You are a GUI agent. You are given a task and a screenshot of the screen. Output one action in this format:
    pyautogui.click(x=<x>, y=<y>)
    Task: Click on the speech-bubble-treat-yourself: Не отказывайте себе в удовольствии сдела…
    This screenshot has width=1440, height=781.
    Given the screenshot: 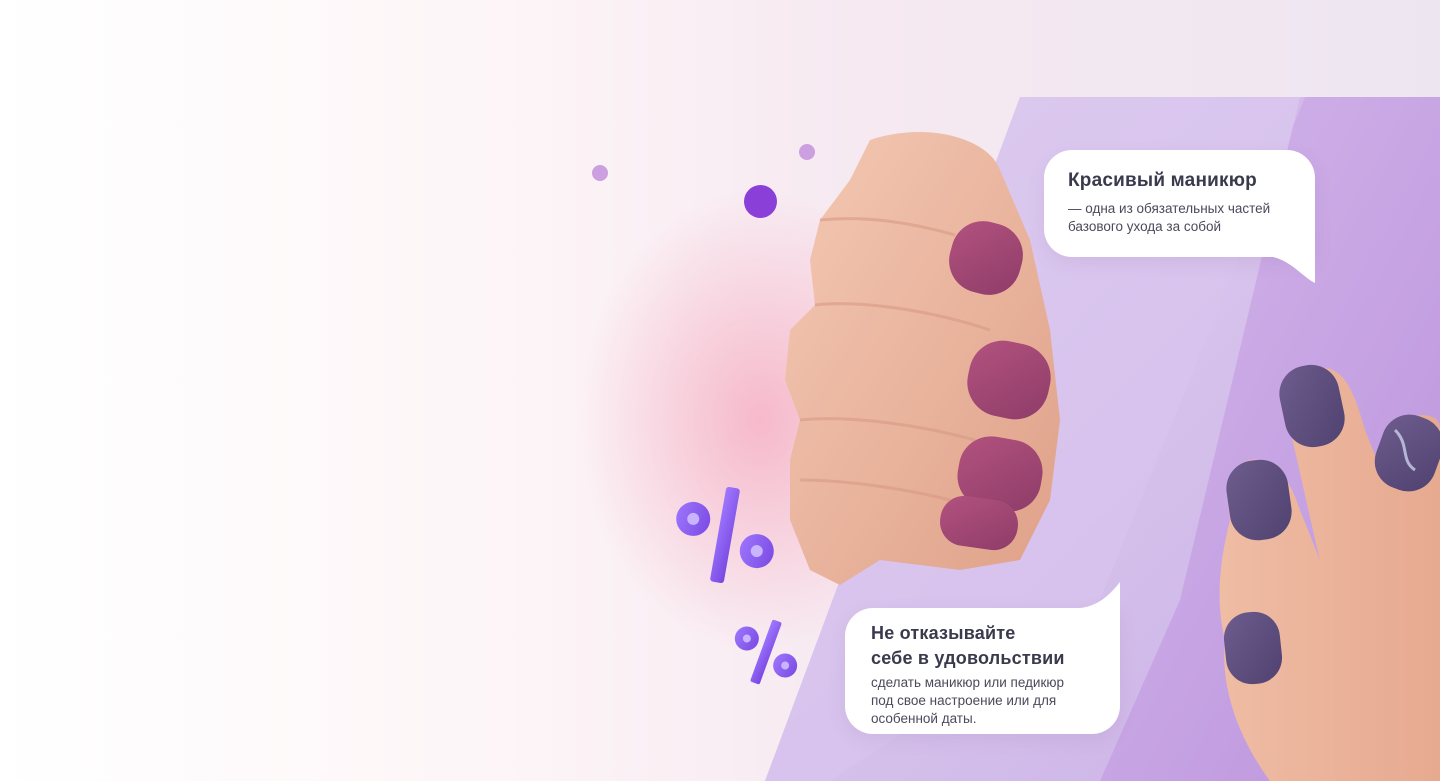 What is the action you would take?
    pyautogui.click(x=982, y=658)
    